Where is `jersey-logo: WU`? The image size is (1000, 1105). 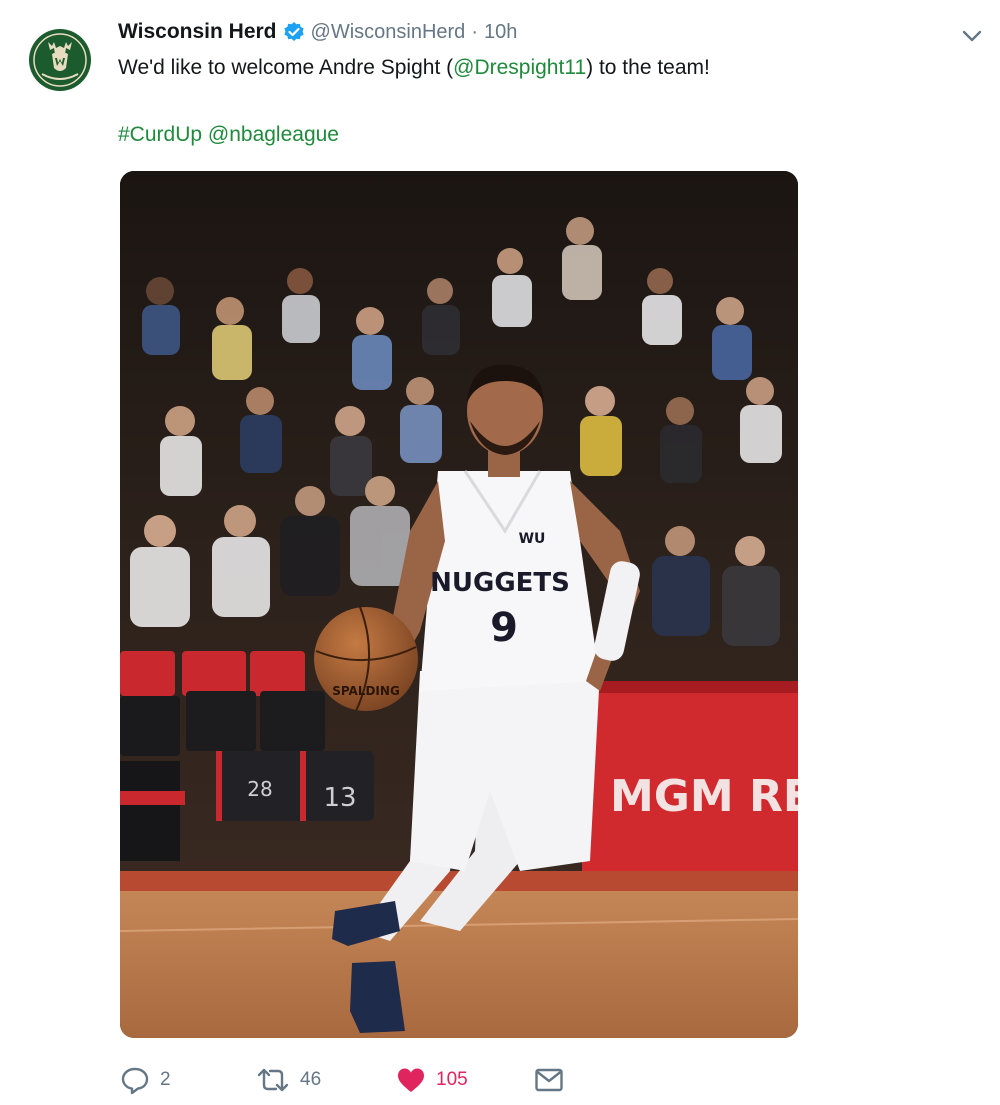 jersey-logo: WU is located at coordinates (532, 539).